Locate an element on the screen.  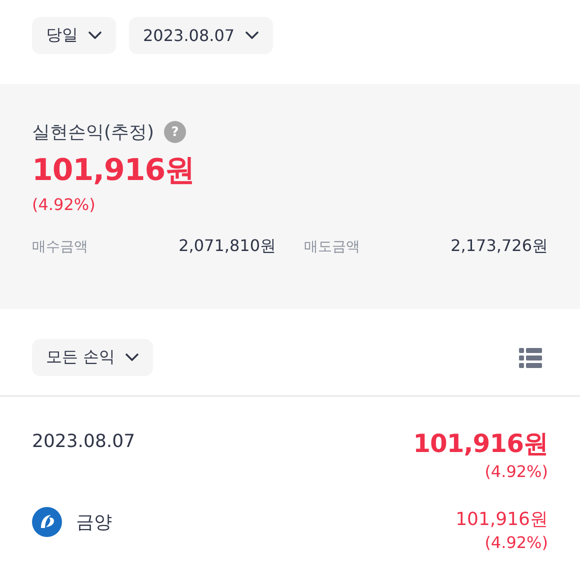
stat-label: 매도금액 is located at coordinates (332, 247).